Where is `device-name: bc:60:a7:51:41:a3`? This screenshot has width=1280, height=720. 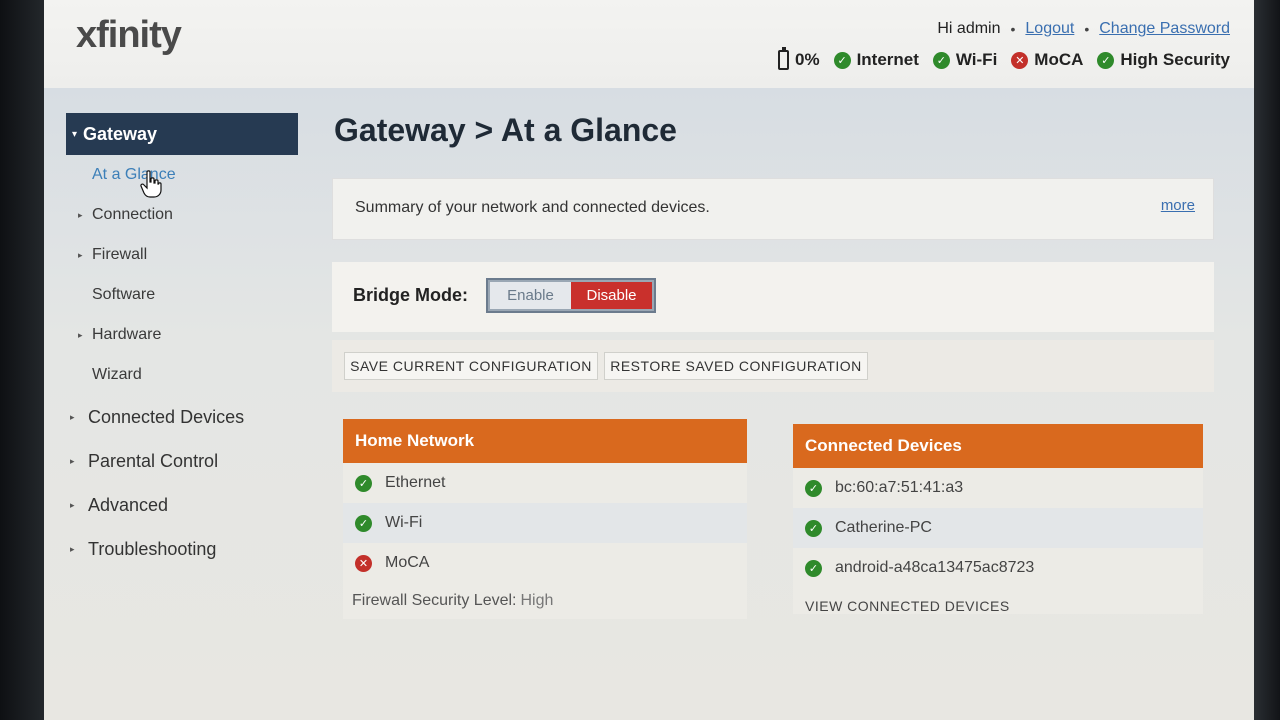
device-name: bc:60:a7:51:41:a3 is located at coordinates (899, 487).